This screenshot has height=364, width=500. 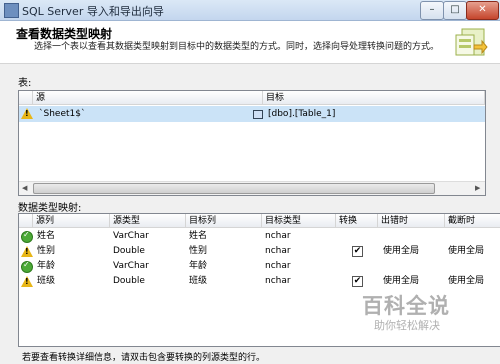 I want to click on watermark-tagline: 助你轻松解决, so click(x=407, y=325).